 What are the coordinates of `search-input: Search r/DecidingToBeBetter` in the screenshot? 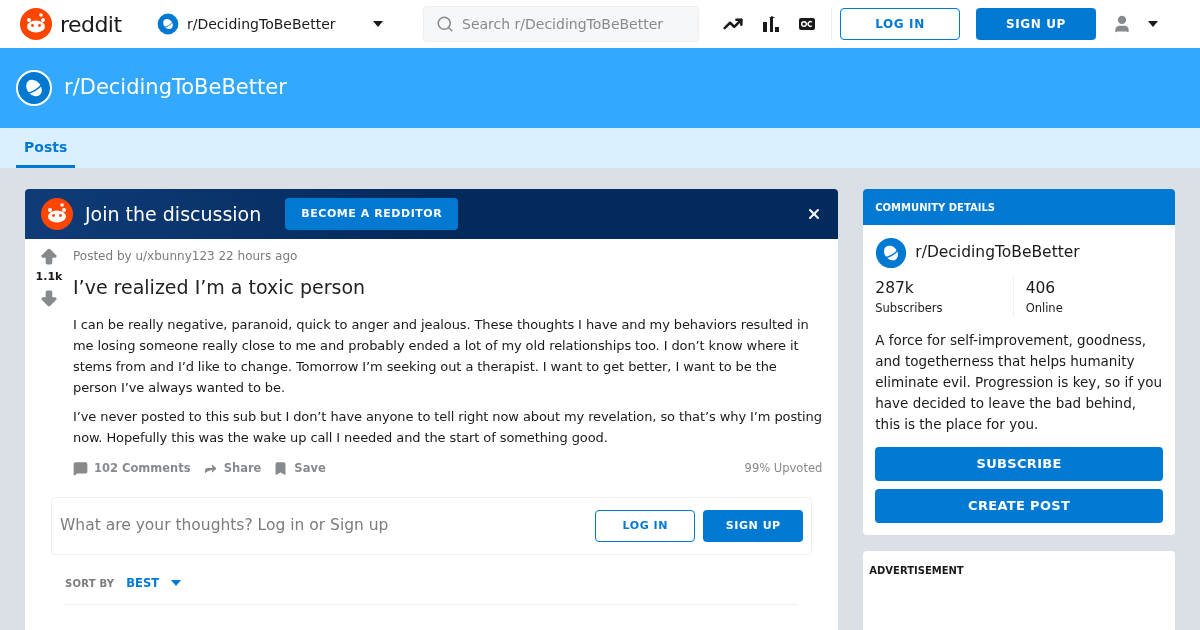 It's located at (572, 24).